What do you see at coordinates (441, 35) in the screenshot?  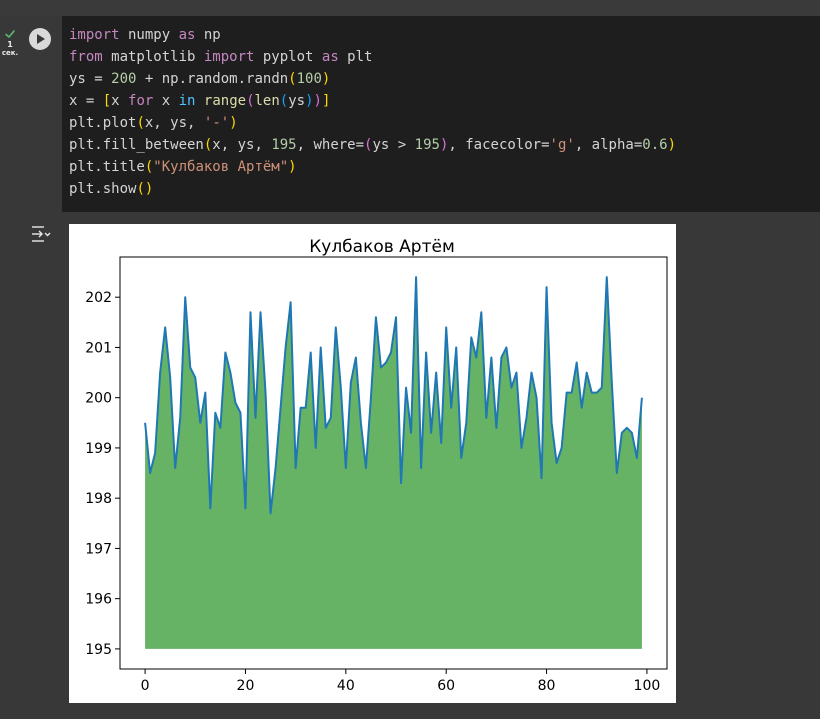 I see `code-line: import numpy as np` at bounding box center [441, 35].